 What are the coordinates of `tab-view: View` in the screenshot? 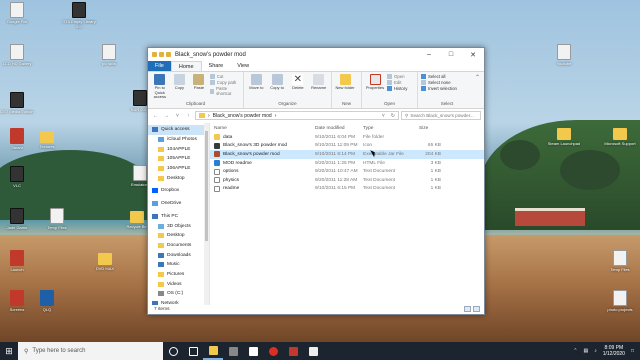 It's located at (243, 66).